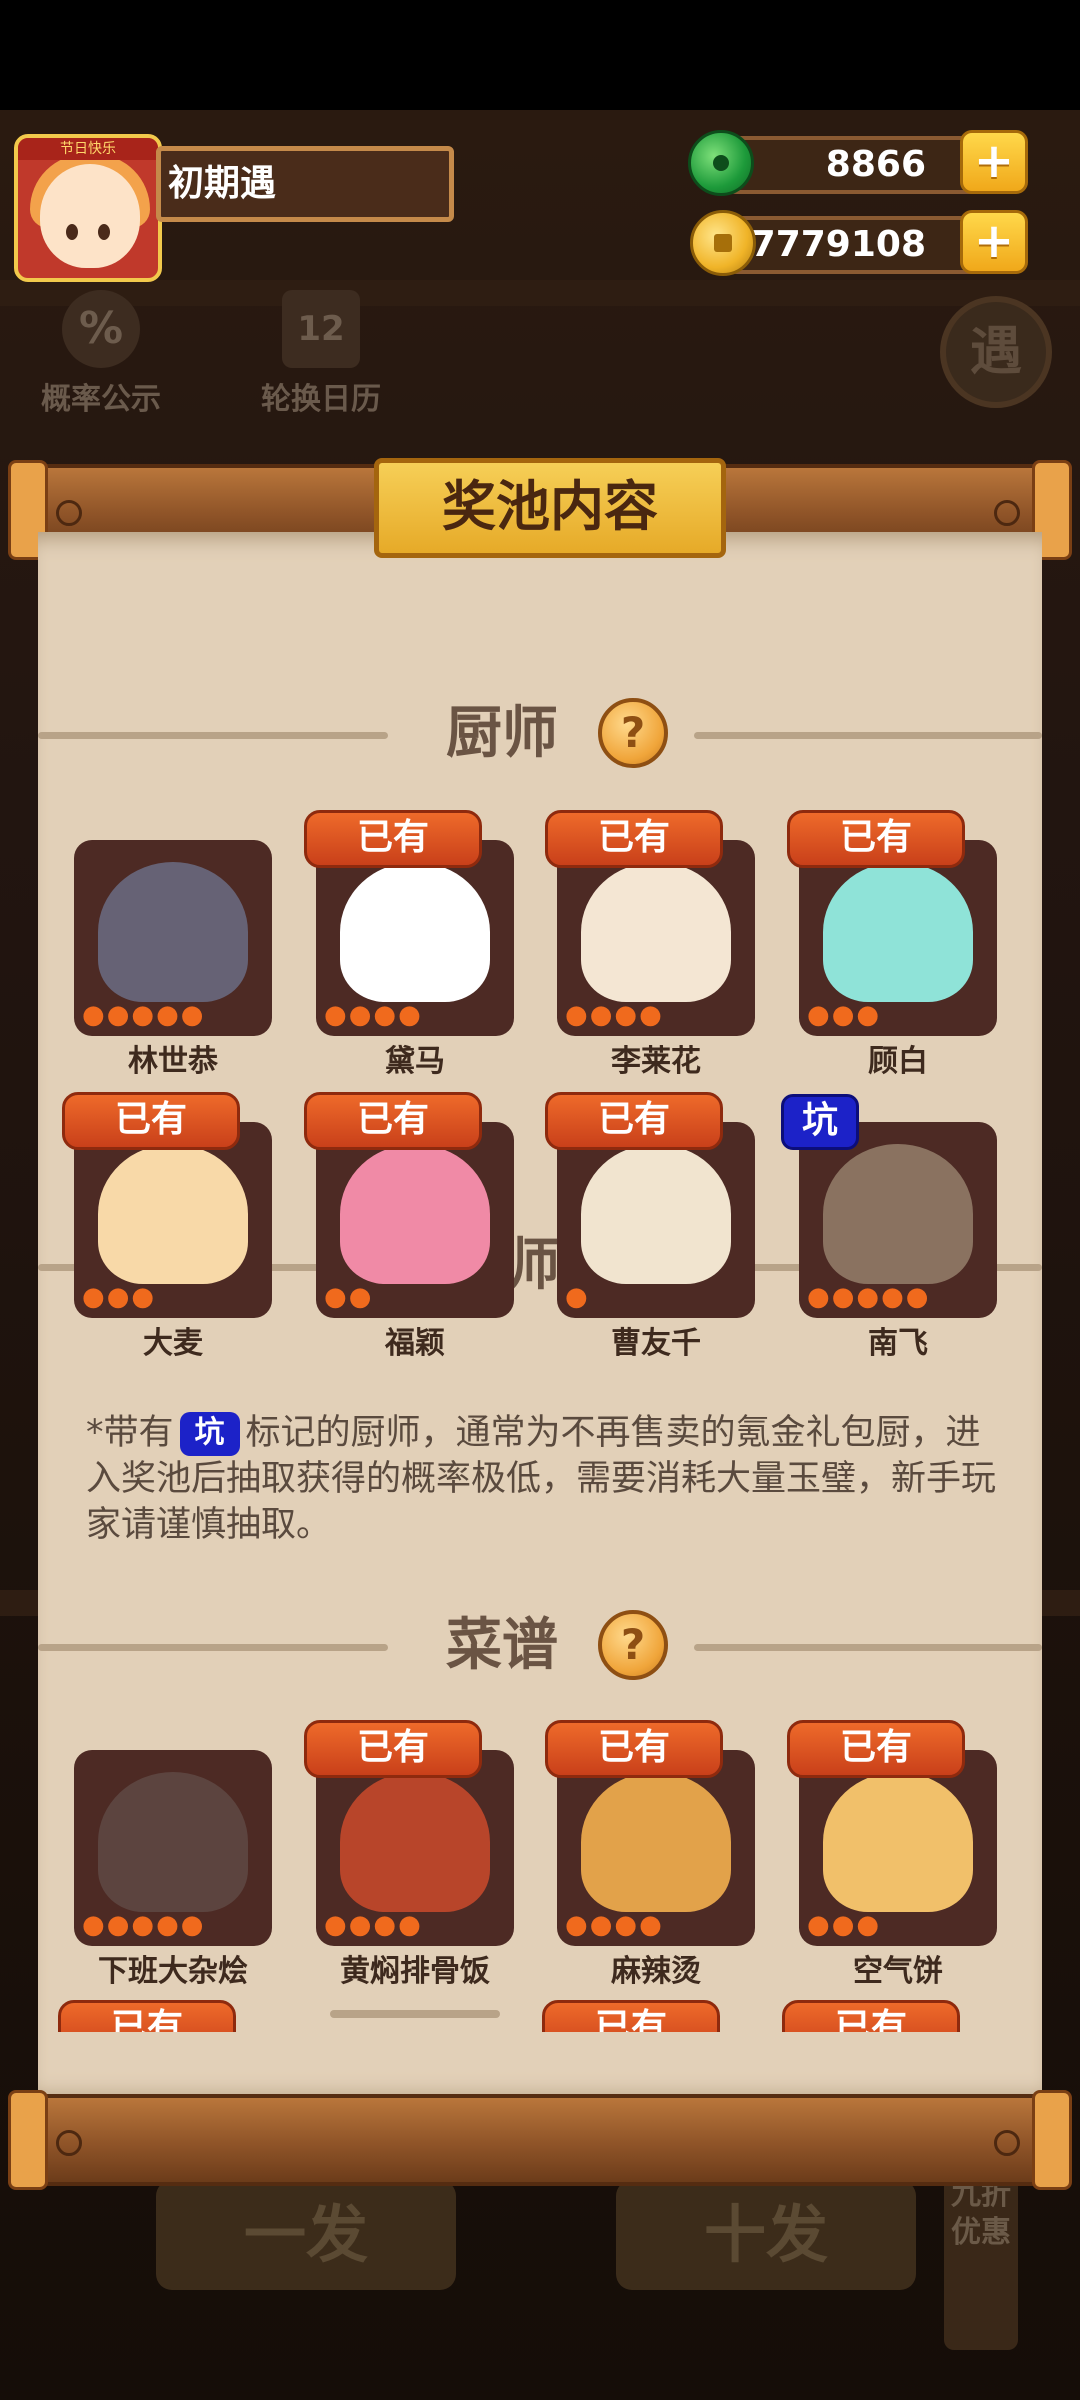 The image size is (1080, 2400). Describe the element at coordinates (656, 1343) in the screenshot. I see `chef-name: 曹友千` at that location.